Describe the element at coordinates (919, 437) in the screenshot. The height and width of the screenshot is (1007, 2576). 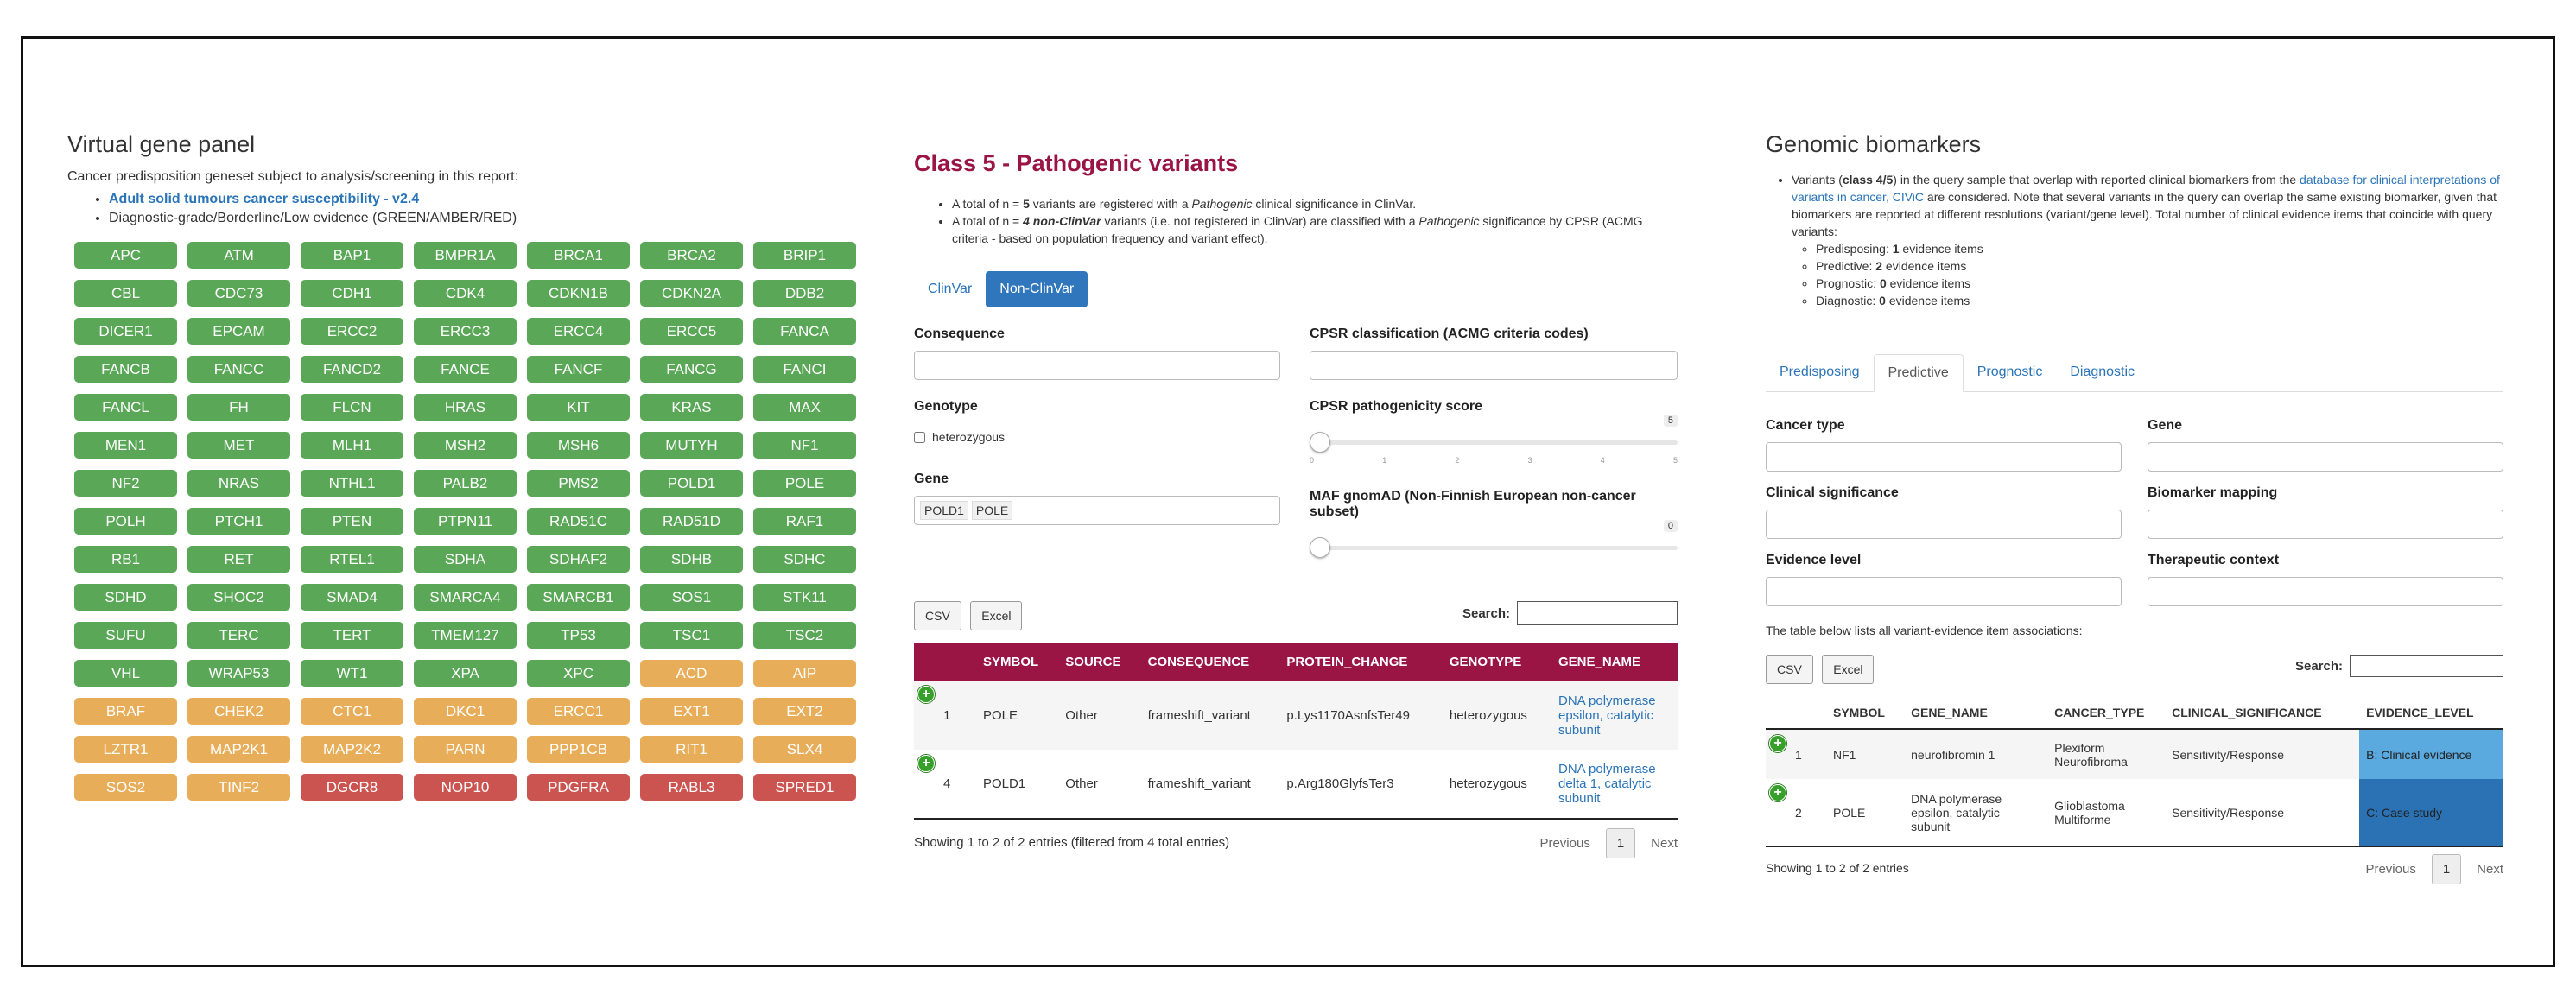
I see `genotype-heterozygous-checkbox` at that location.